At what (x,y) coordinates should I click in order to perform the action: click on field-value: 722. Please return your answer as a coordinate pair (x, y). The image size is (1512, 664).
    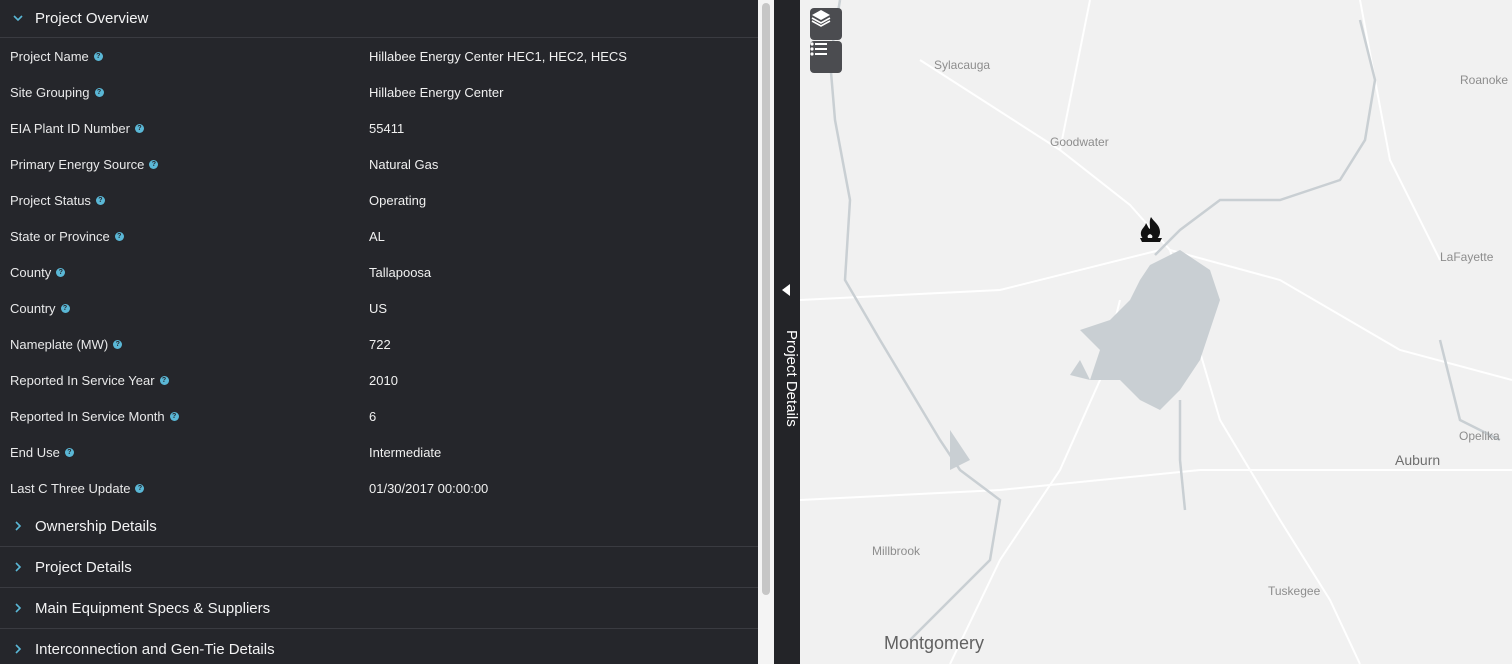
    Looking at the image, I should click on (380, 344).